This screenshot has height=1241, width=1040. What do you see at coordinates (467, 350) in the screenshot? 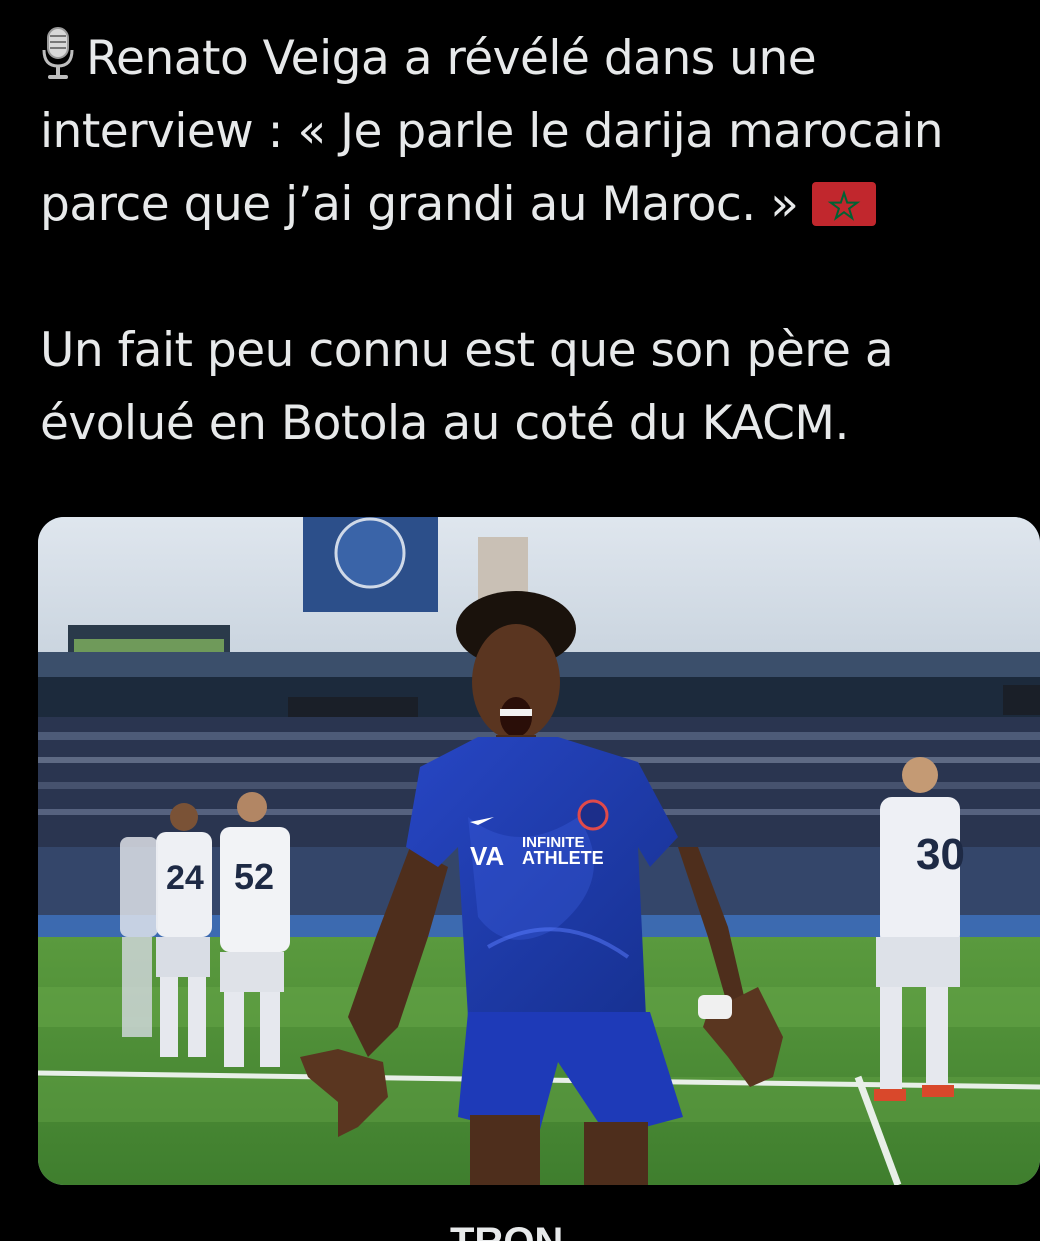
I see `post-line-4: Un fait peu connu est que son père a` at bounding box center [467, 350].